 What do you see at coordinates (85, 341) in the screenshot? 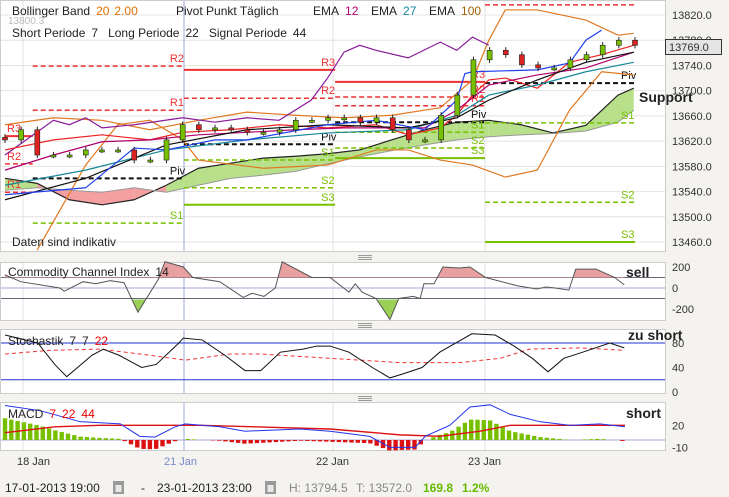
I see `stoch-p2: 7` at bounding box center [85, 341].